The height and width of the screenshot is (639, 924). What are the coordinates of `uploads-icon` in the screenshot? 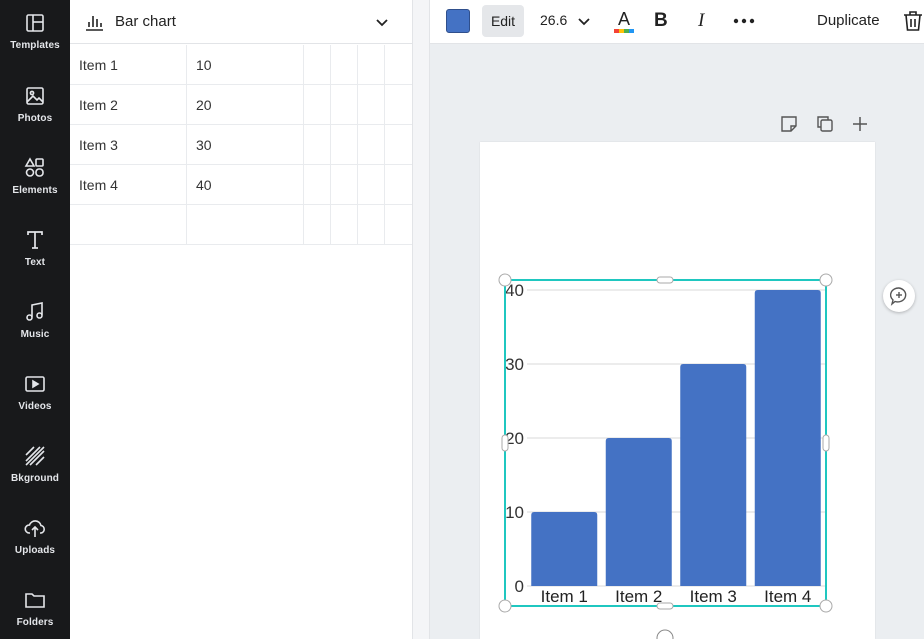 It's located at (34, 528).